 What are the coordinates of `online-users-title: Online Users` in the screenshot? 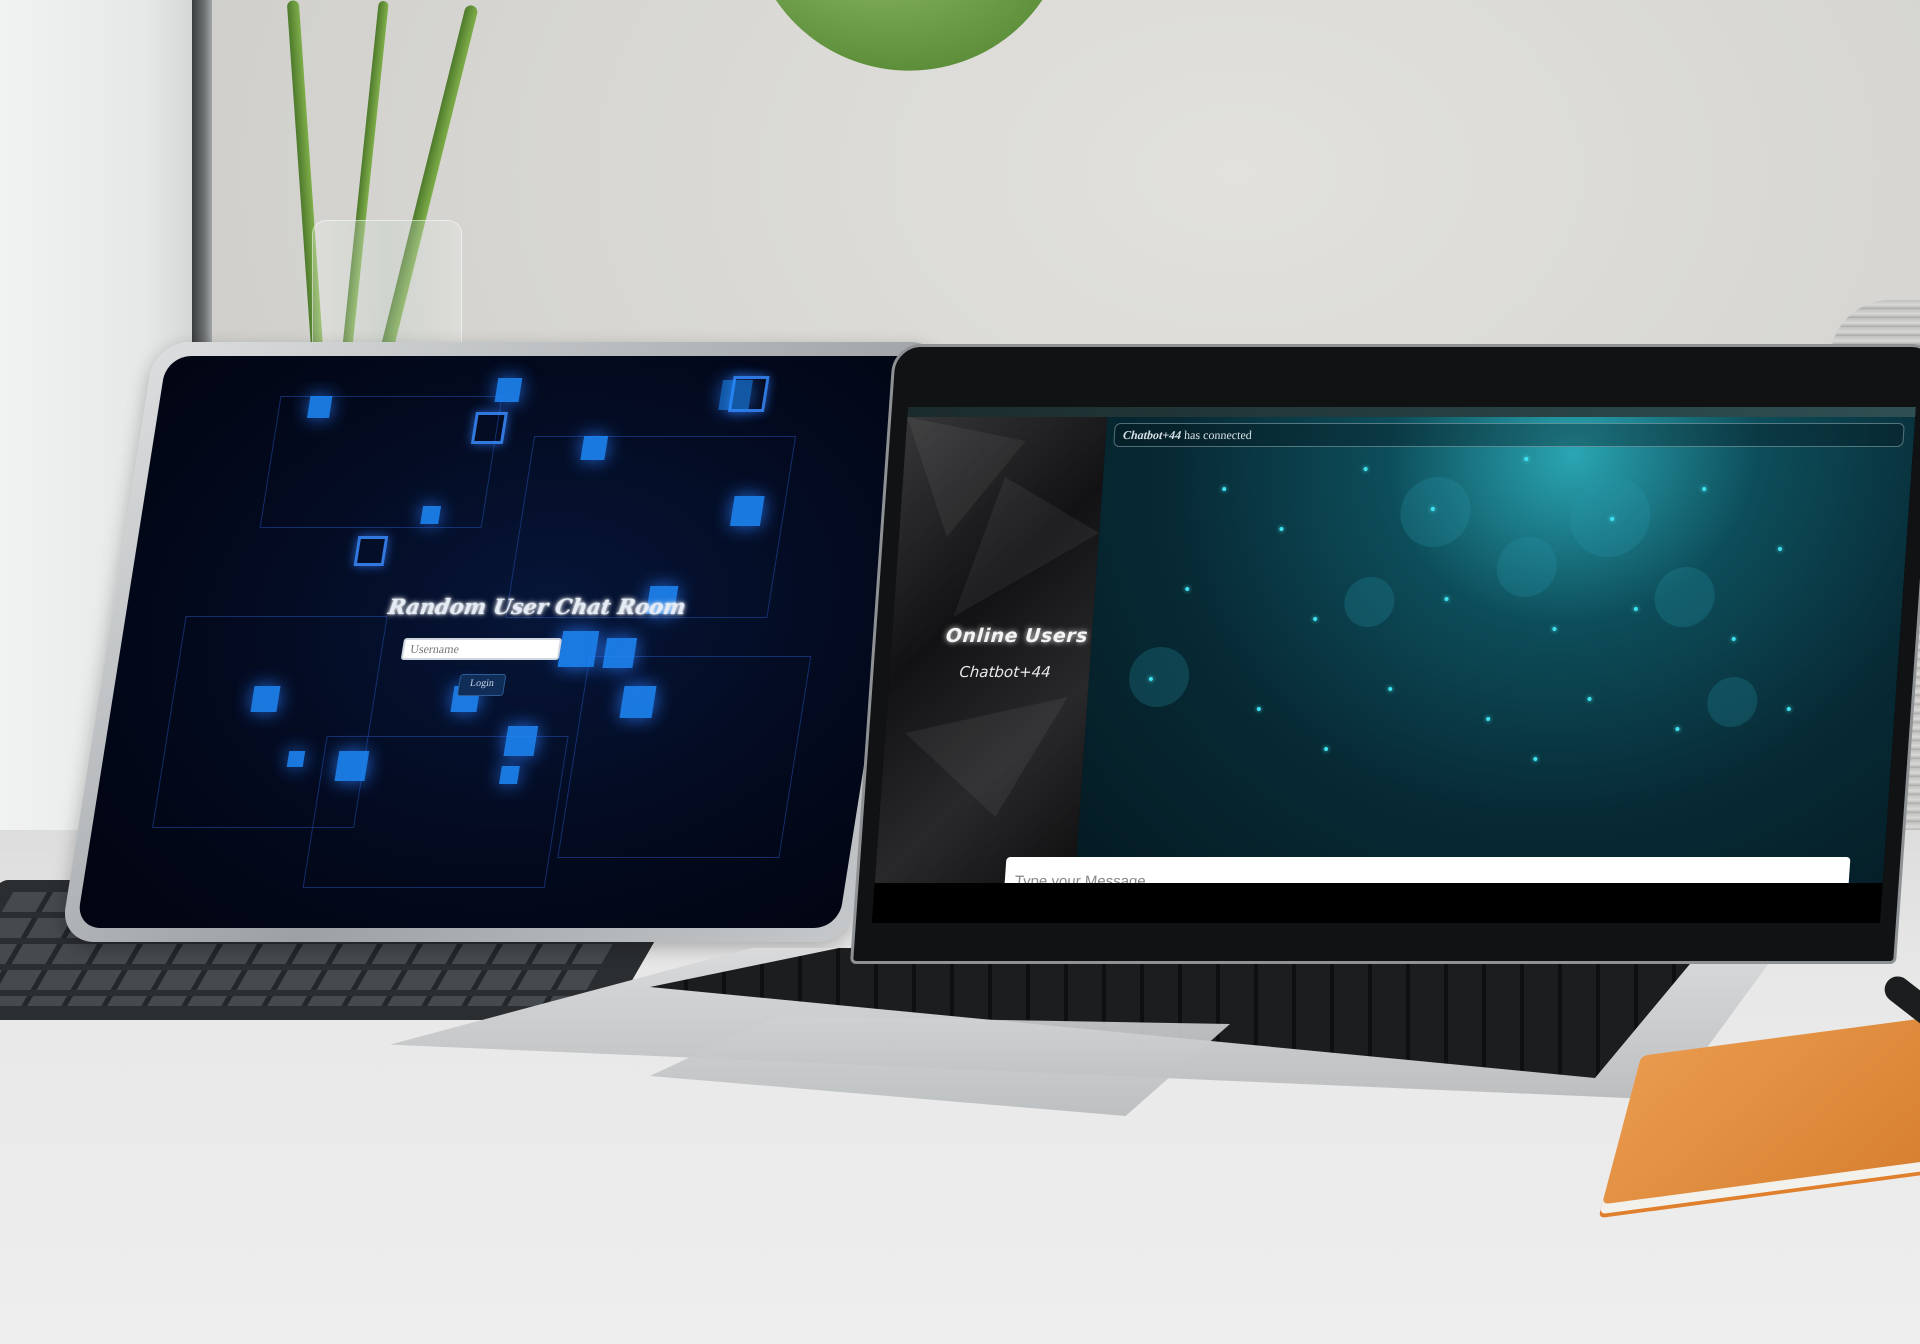 It's located at (1017, 636).